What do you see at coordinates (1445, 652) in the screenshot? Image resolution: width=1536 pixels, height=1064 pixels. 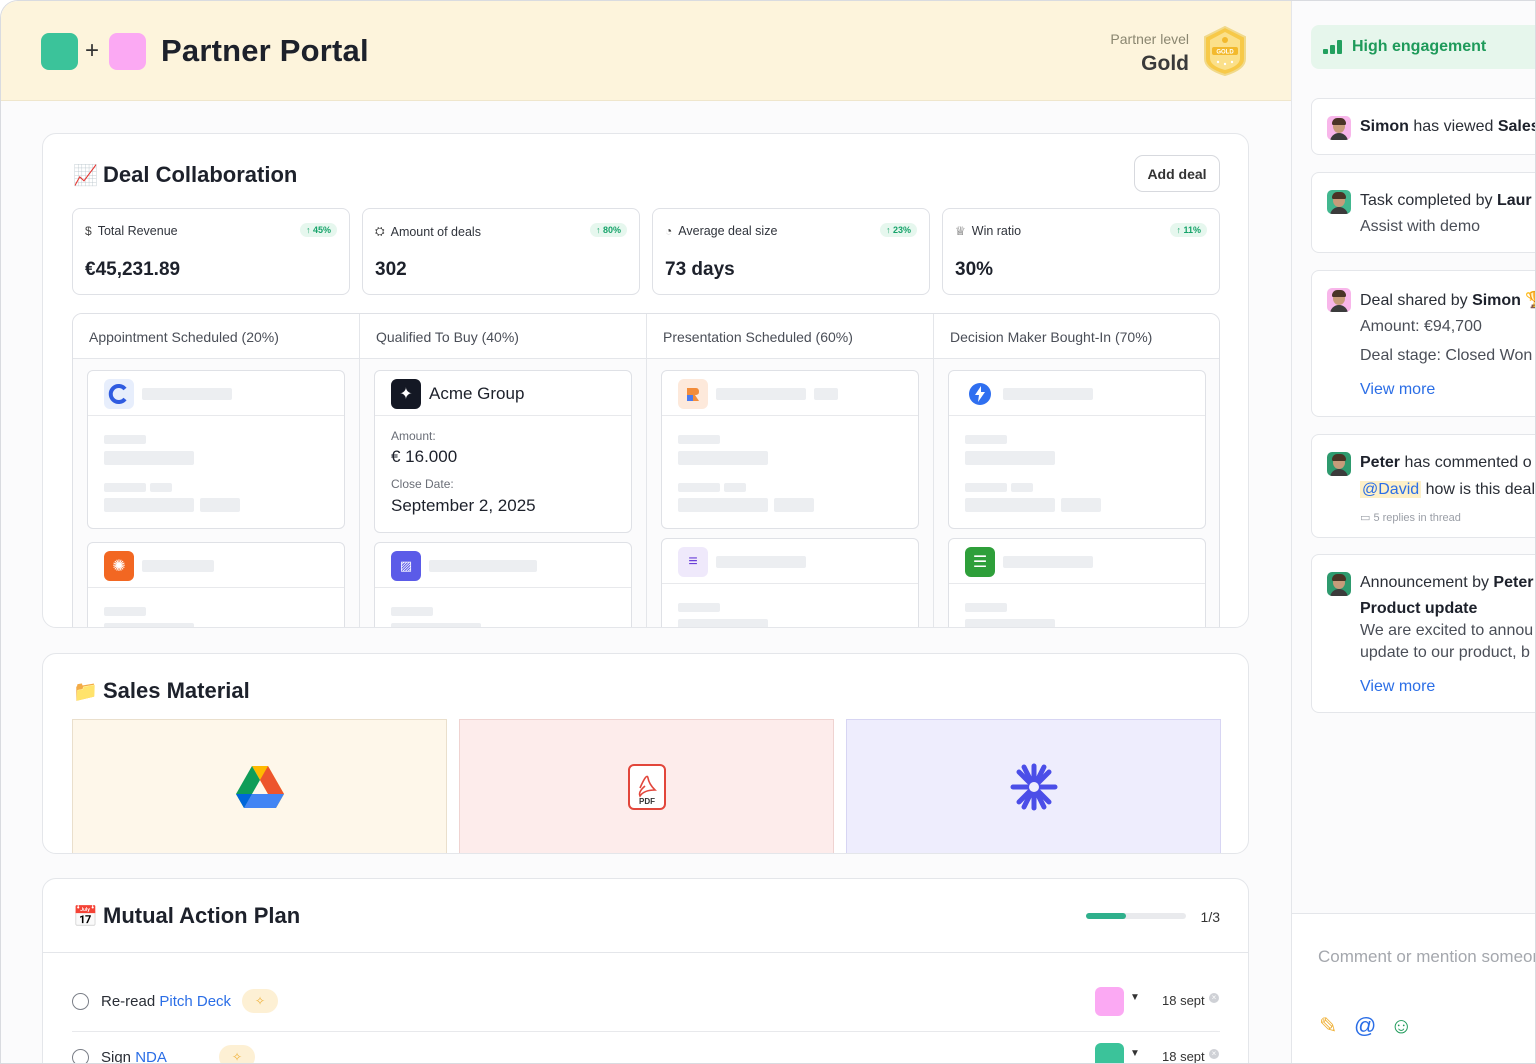 I see `announcement-body: update to our product, b` at bounding box center [1445, 652].